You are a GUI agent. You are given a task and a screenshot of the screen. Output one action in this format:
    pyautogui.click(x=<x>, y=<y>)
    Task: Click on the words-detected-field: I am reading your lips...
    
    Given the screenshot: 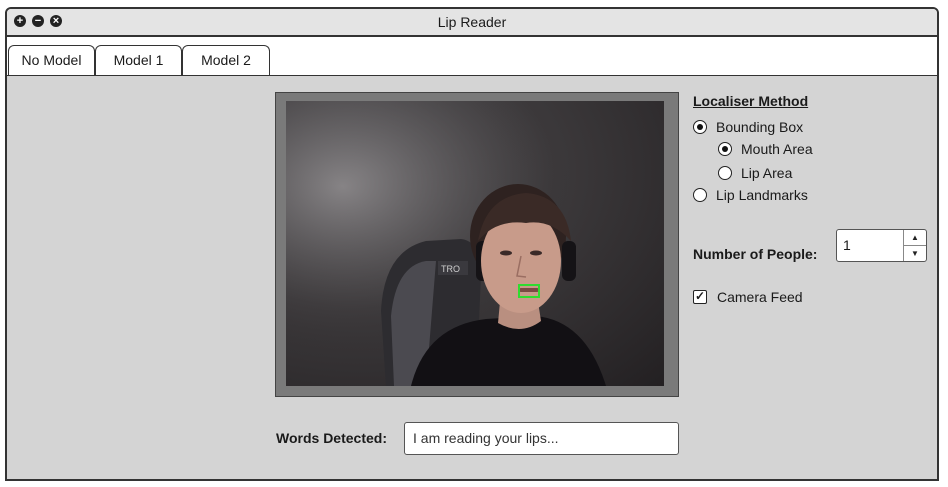 What is the action you would take?
    pyautogui.click(x=541, y=438)
    